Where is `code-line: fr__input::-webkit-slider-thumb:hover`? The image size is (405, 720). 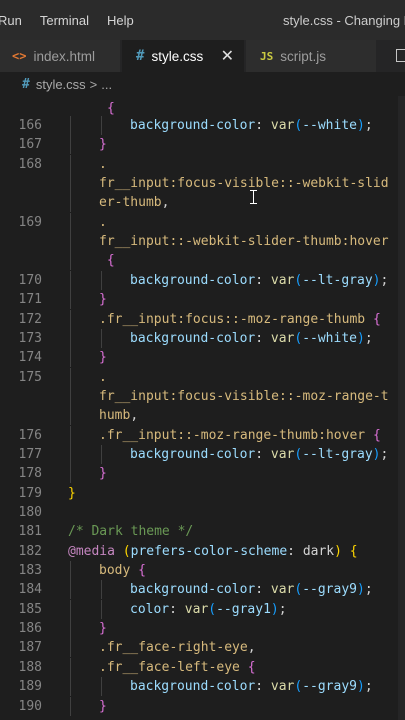
code-line: fr__input::-webkit-slider-thumb:hover is located at coordinates (202, 242).